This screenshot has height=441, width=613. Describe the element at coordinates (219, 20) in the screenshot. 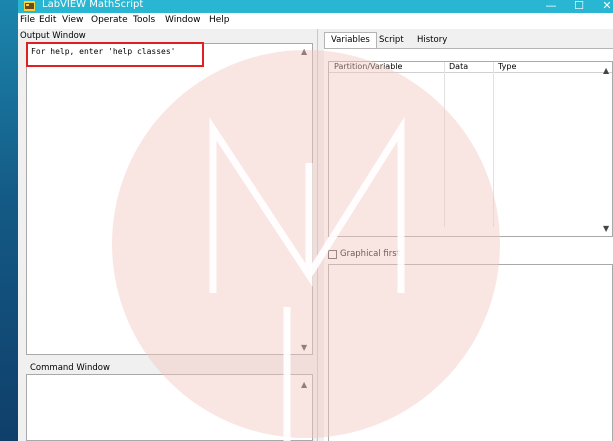

I see `menu-help: Help` at that location.